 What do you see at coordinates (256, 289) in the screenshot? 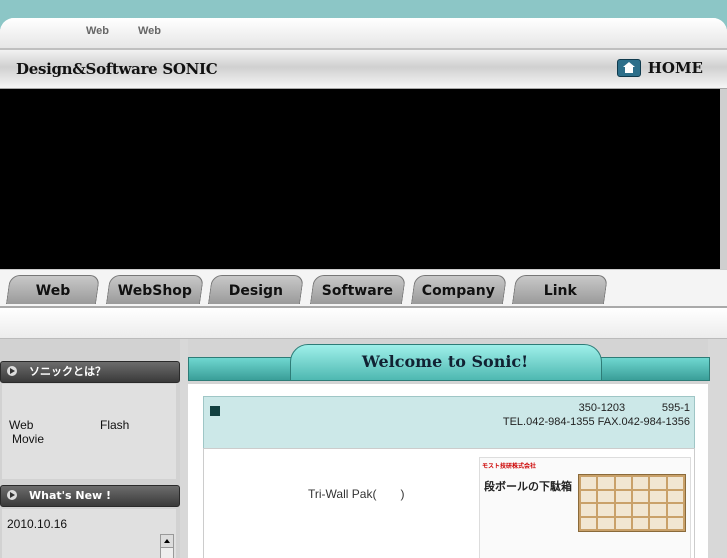
I see `nav-tab-design: Design` at bounding box center [256, 289].